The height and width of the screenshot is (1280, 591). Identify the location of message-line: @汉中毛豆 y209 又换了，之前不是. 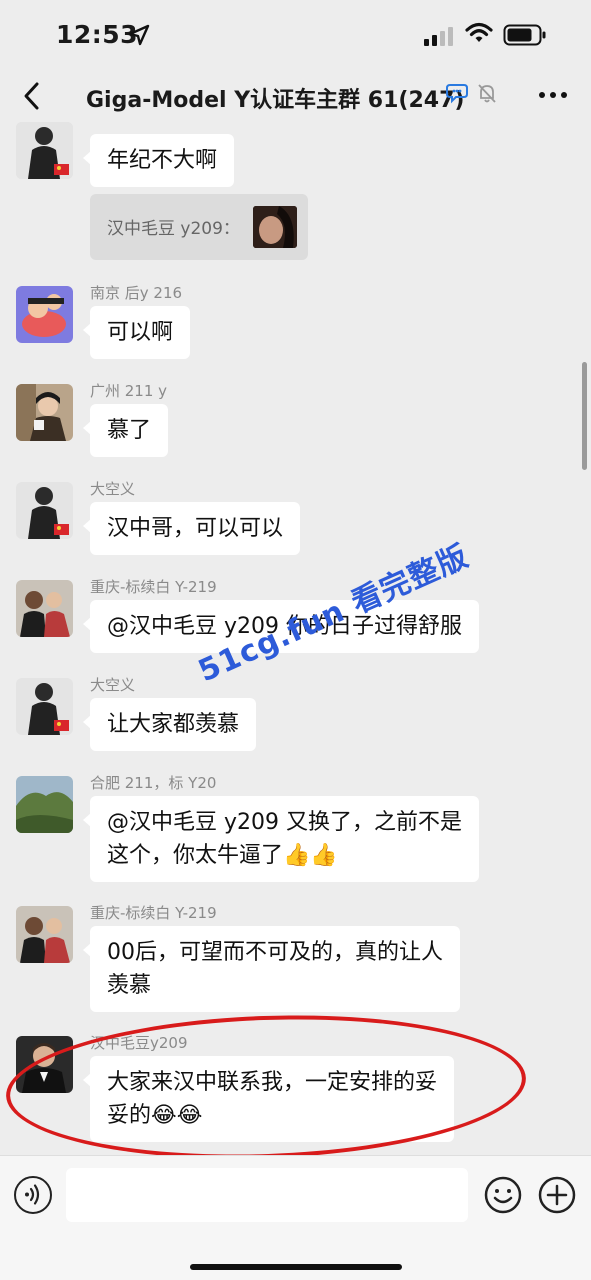
(284, 822).